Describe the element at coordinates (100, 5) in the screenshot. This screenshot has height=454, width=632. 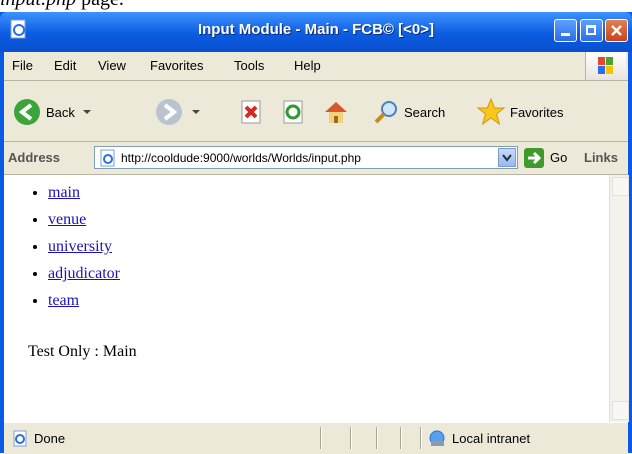
I see `caption-rest: page.` at that location.